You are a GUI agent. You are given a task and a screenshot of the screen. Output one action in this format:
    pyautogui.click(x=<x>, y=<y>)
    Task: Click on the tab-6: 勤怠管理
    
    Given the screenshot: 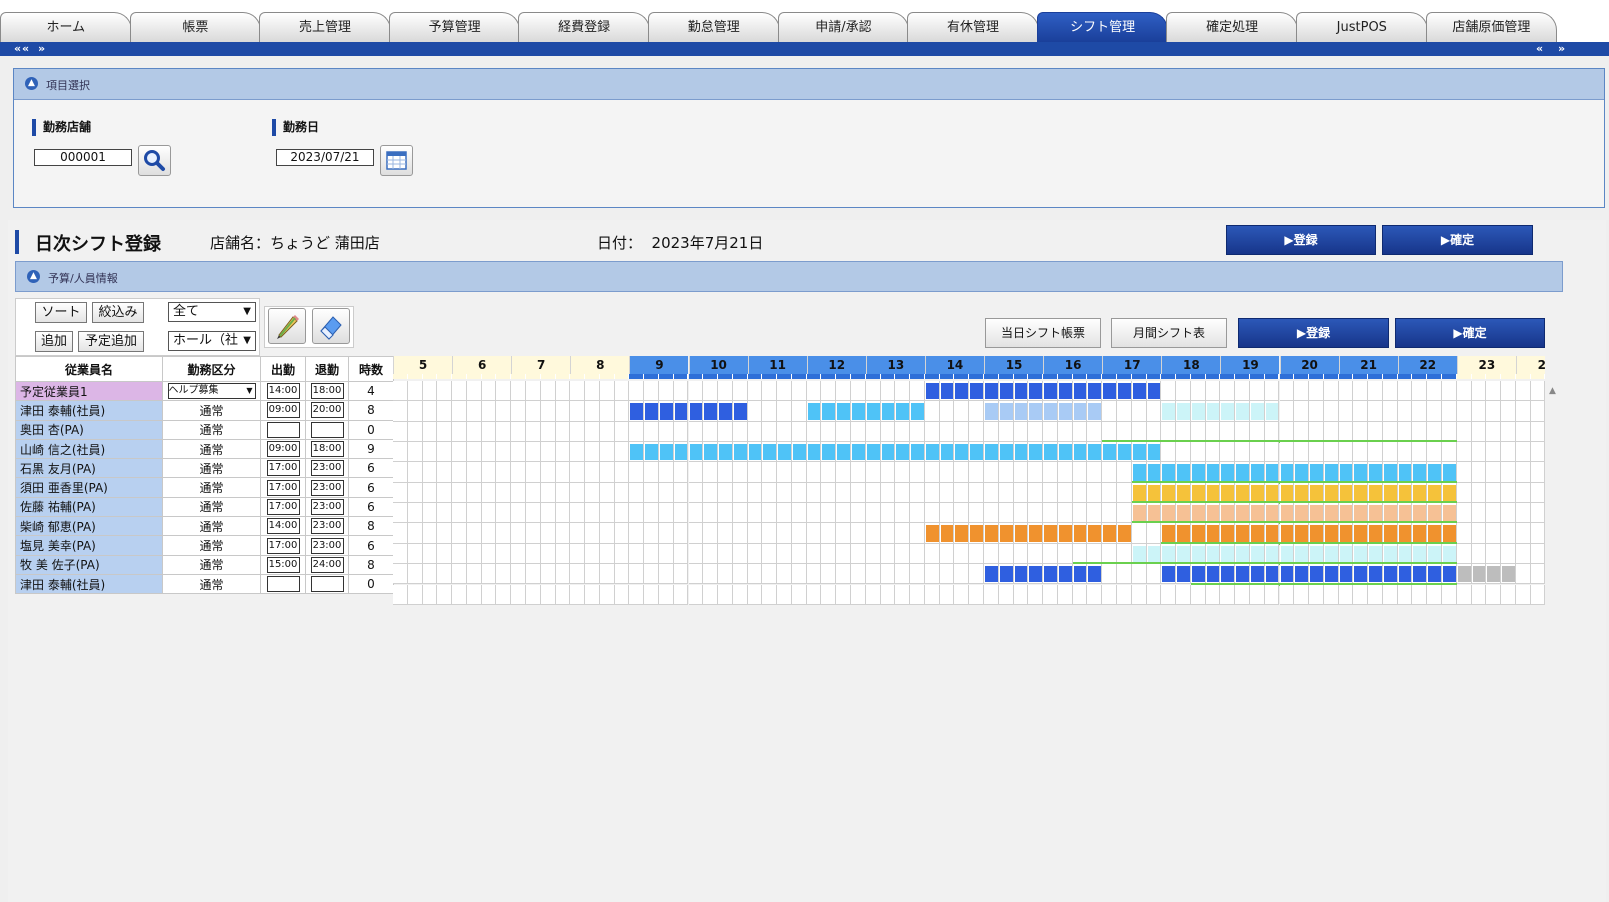 What is the action you would take?
    pyautogui.click(x=714, y=27)
    